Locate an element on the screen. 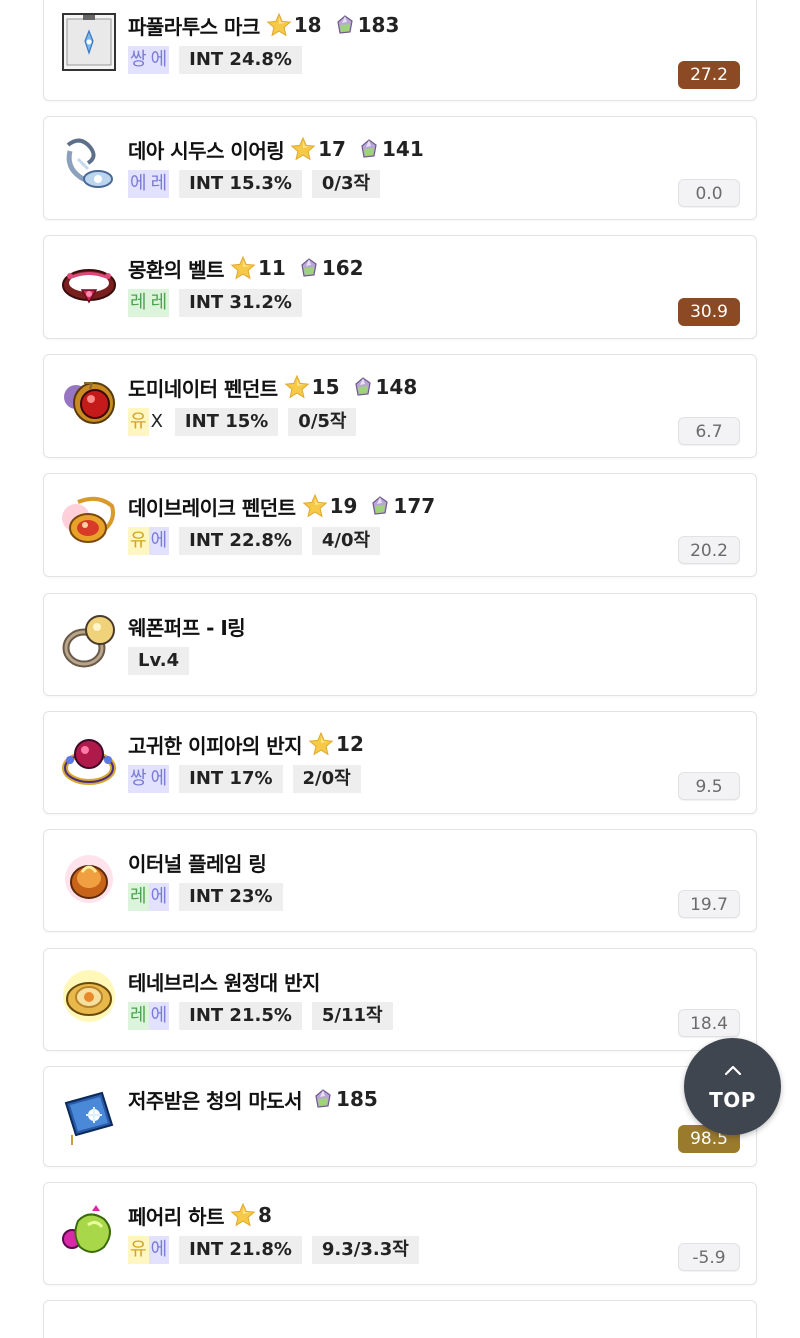 This screenshot has height=1338, width=800. stat-tag: 4/0작 is located at coordinates (346, 541).